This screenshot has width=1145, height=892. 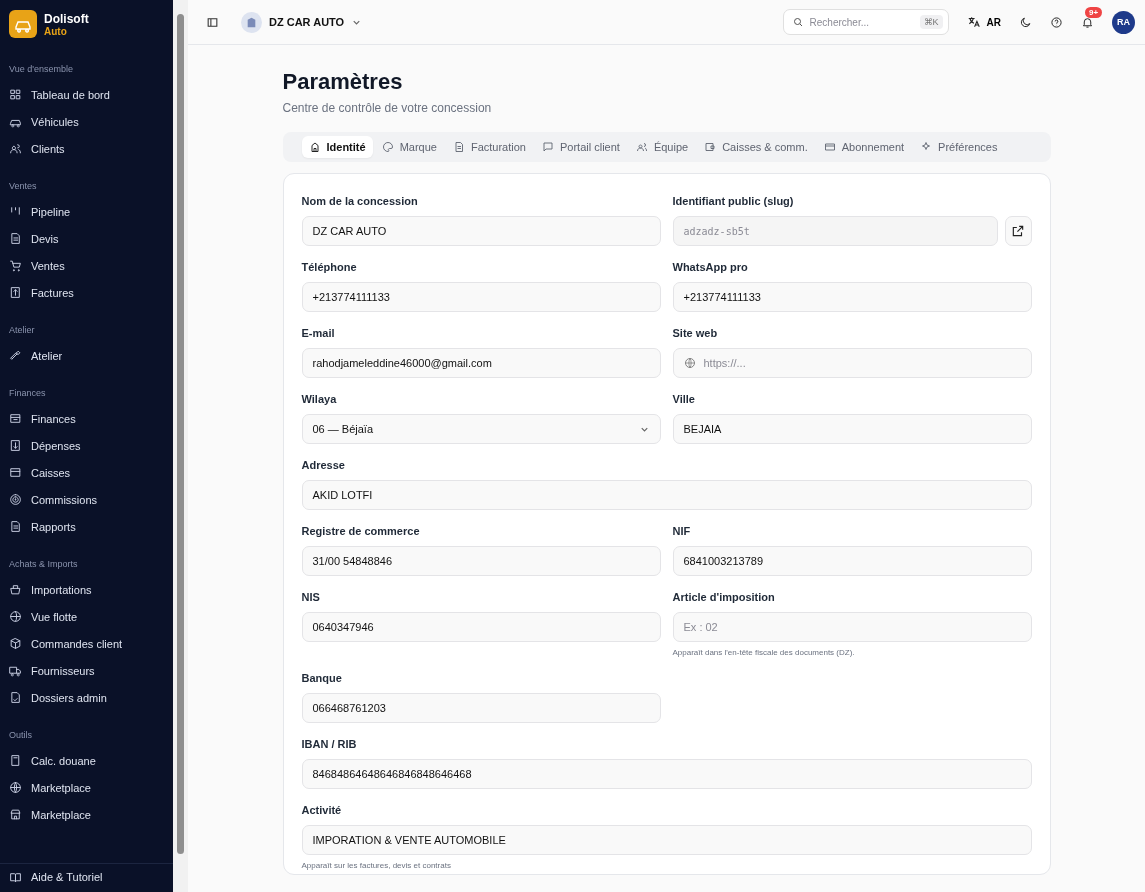 What do you see at coordinates (666, 774) in the screenshot?
I see `text-field: 84684864648646846848646468` at bounding box center [666, 774].